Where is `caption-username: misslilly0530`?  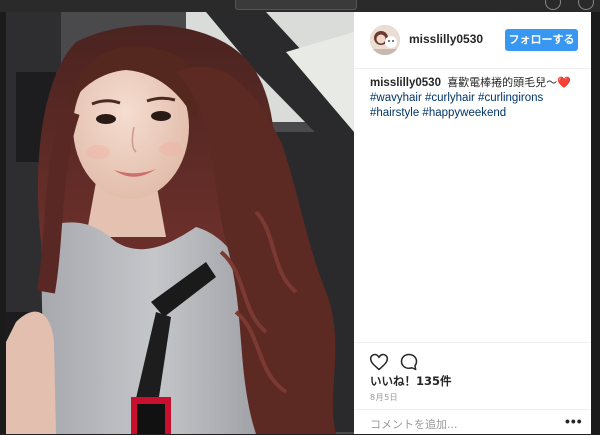 caption-username: misslilly0530 is located at coordinates (405, 83).